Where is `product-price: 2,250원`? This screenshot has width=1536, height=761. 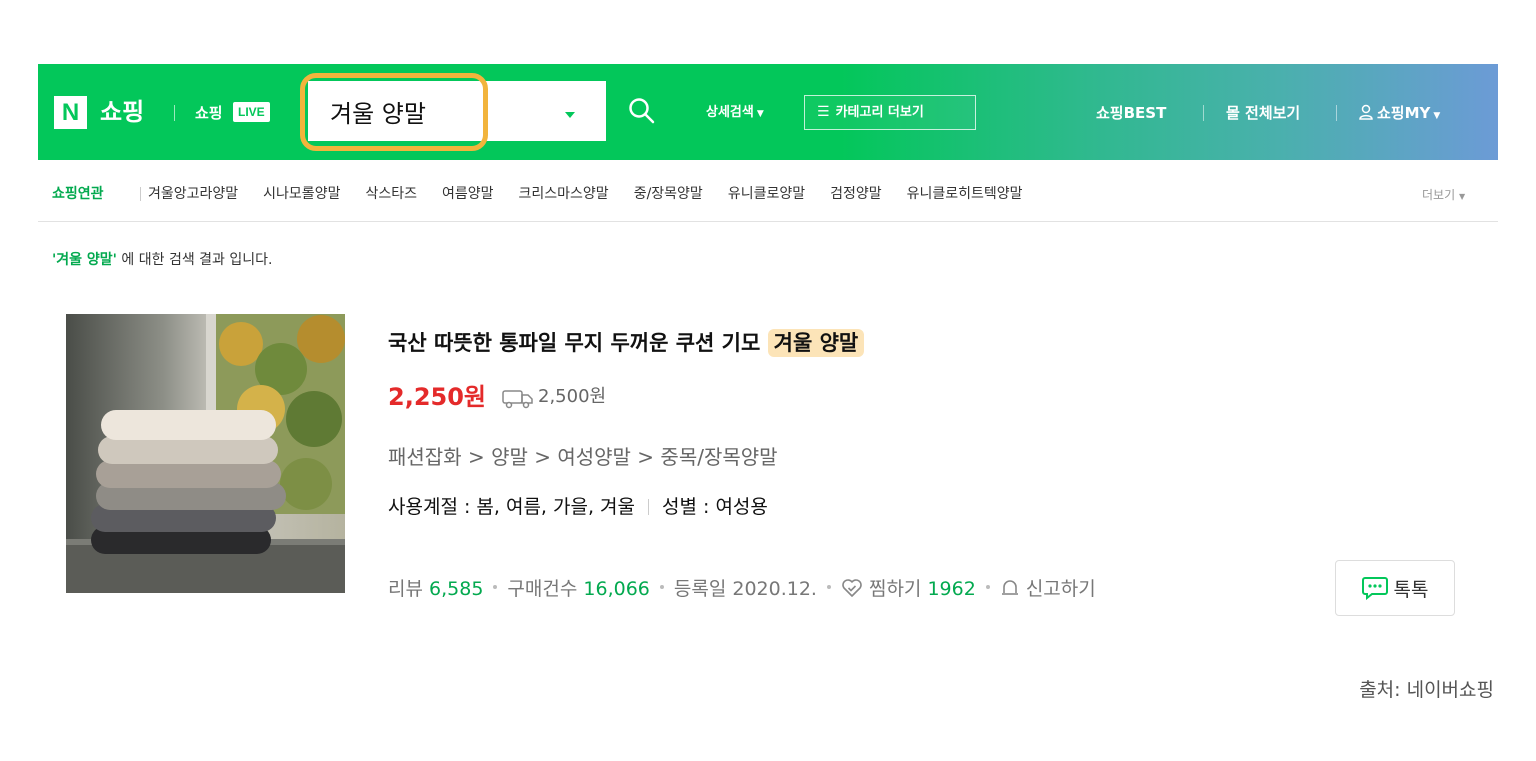
product-price: 2,250원 is located at coordinates (437, 397).